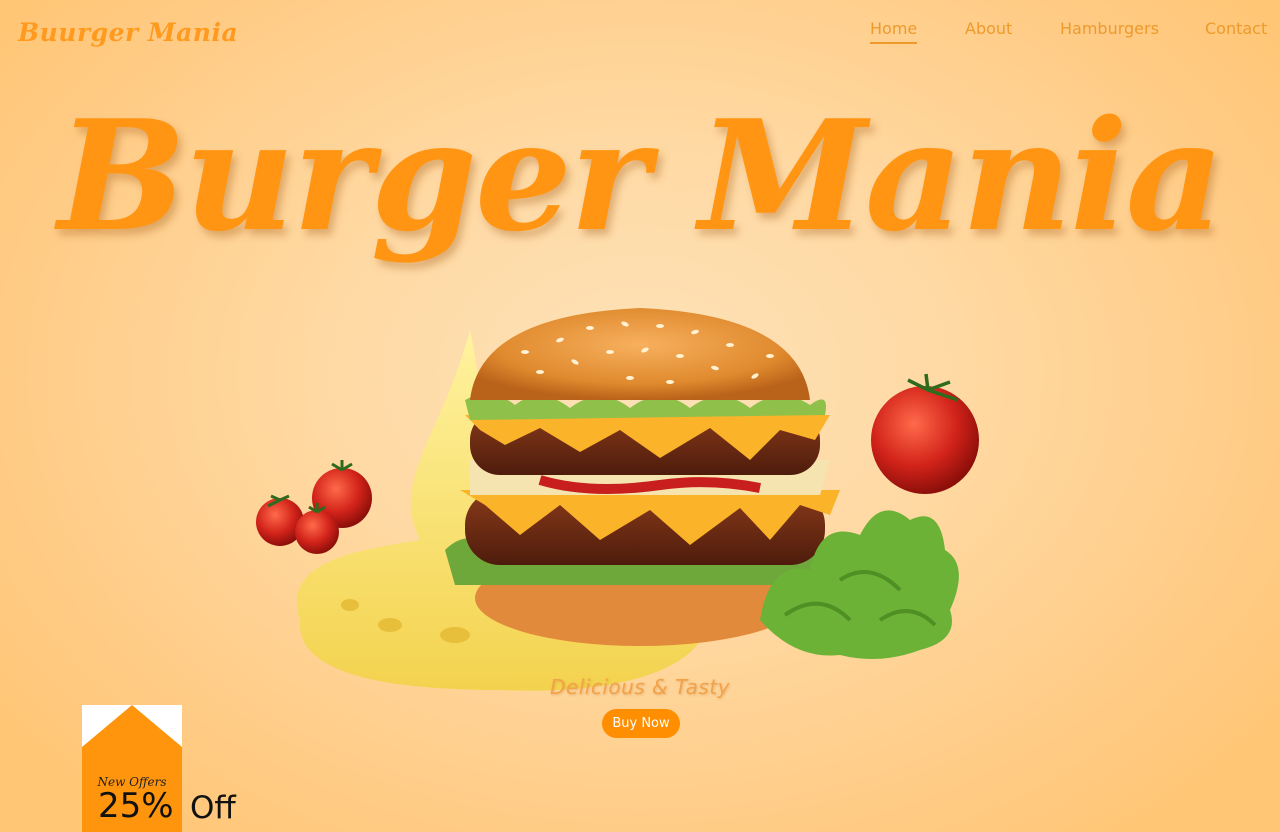 This screenshot has height=832, width=1280. I want to click on offer-percent: 25%, so click(136, 806).